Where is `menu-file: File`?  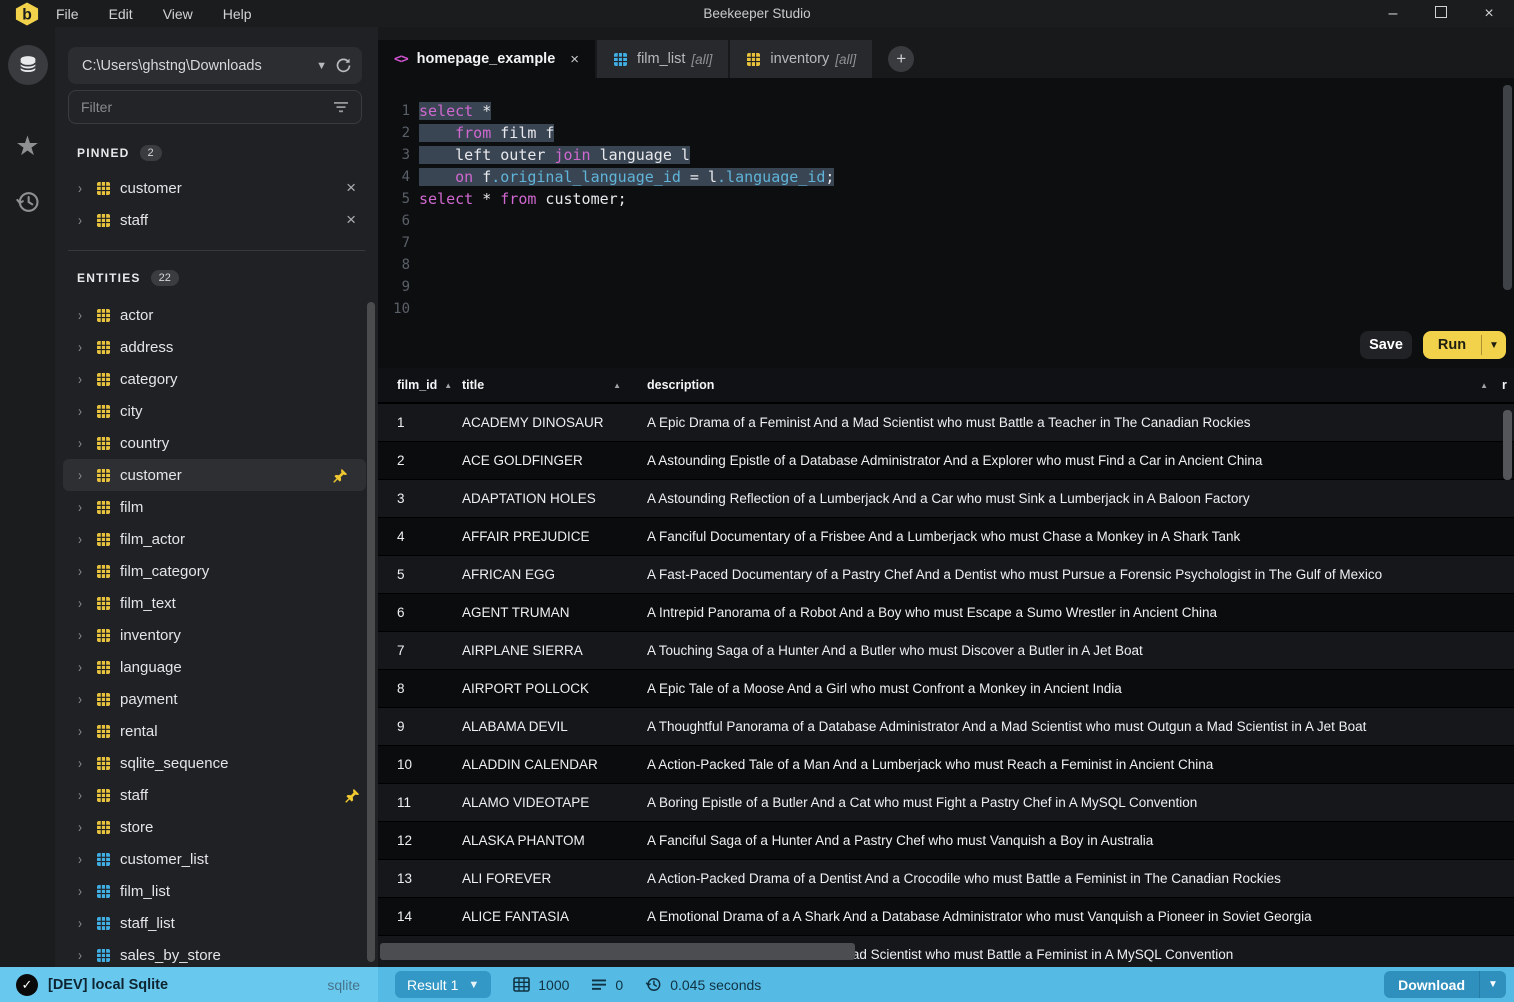
menu-file: File is located at coordinates (67, 14).